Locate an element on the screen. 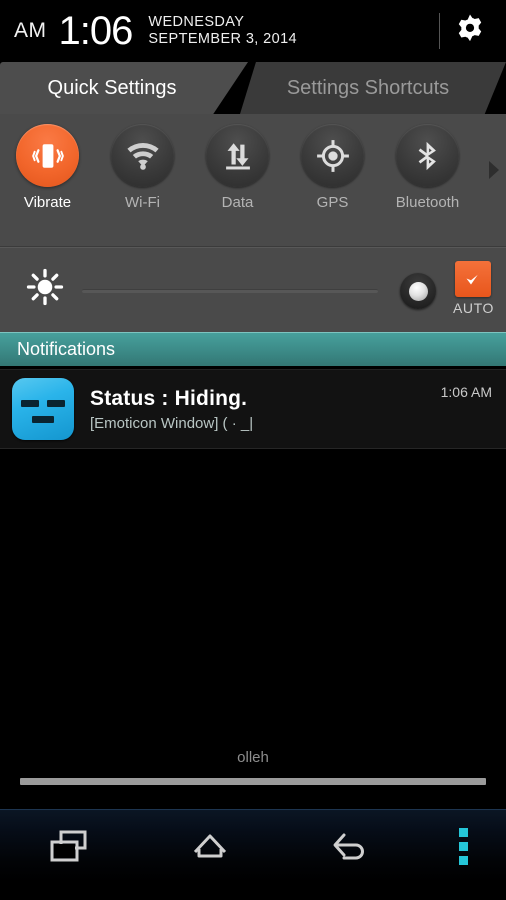  navigation-bar is located at coordinates (253, 845).